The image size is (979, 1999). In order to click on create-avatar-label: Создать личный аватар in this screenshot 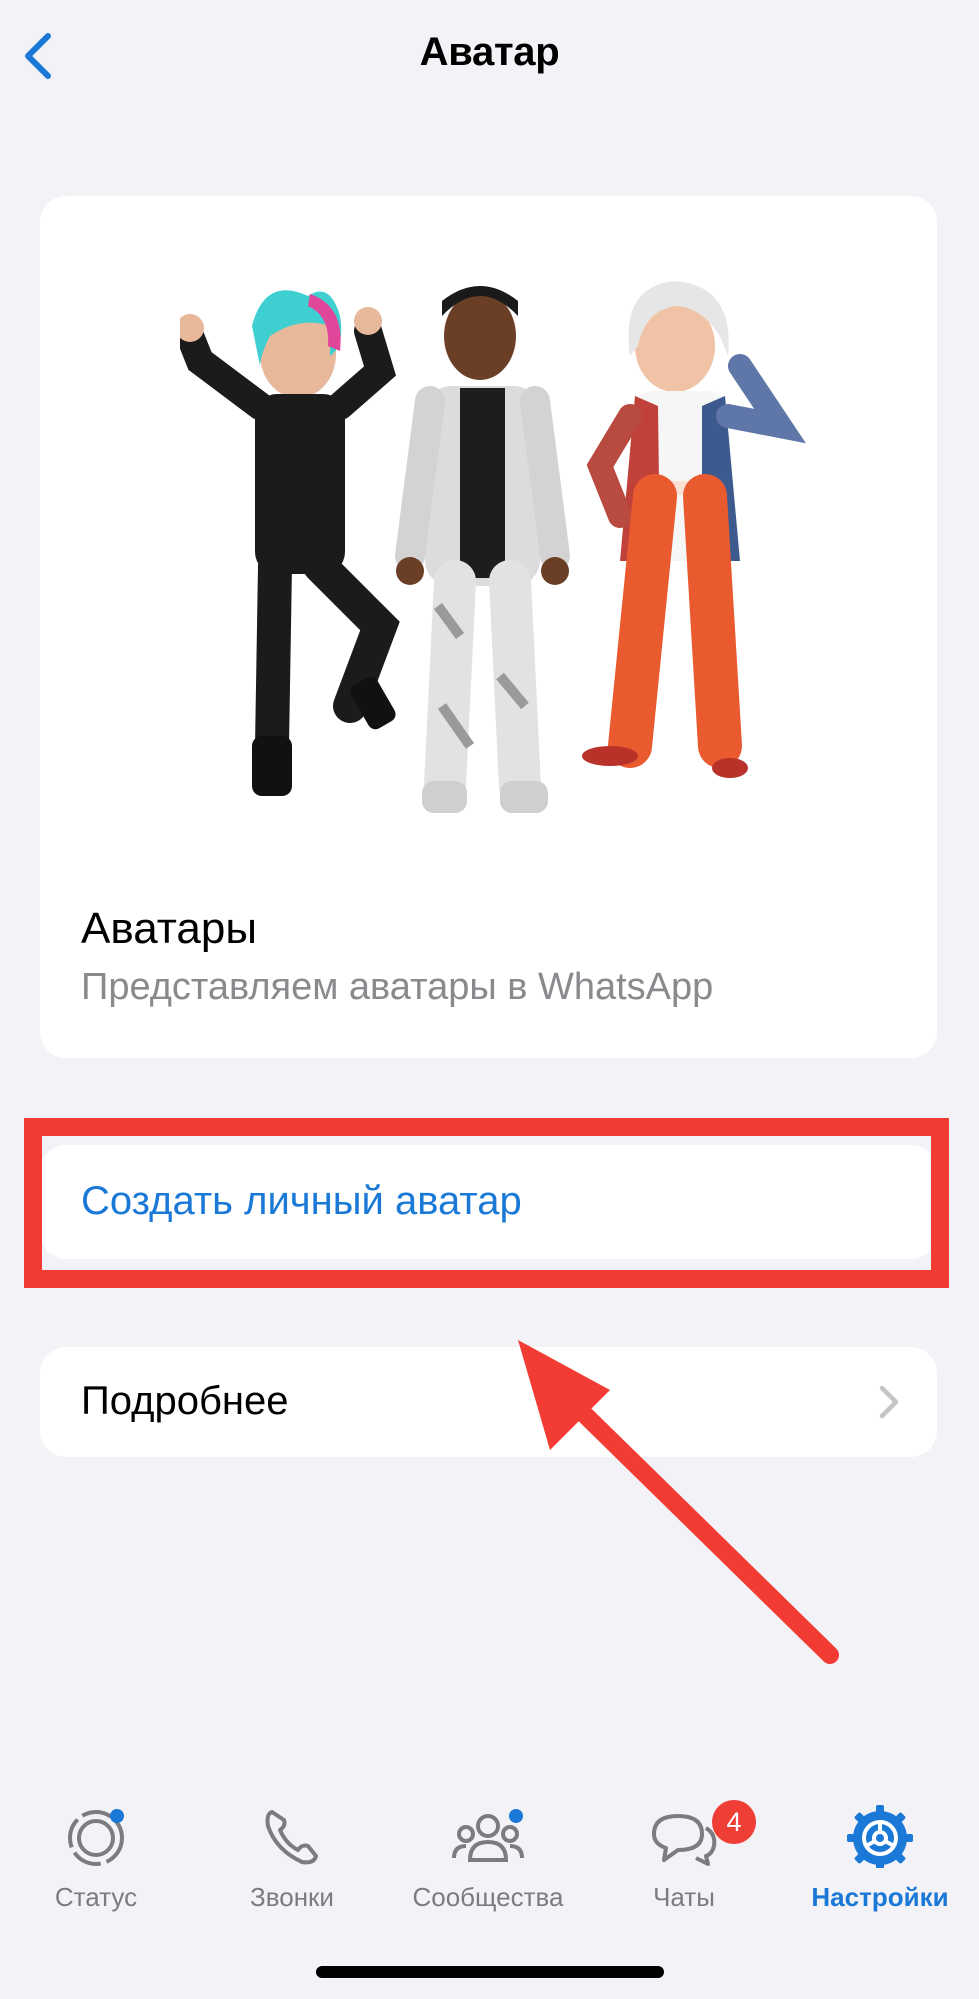, I will do `click(301, 1201)`.